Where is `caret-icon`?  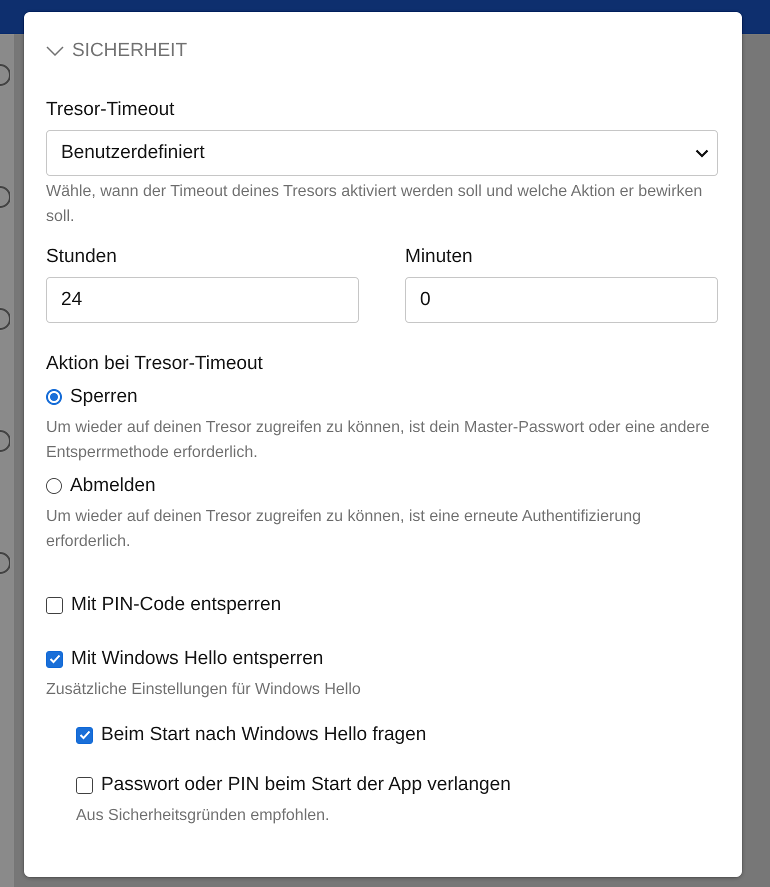
caret-icon is located at coordinates (702, 153).